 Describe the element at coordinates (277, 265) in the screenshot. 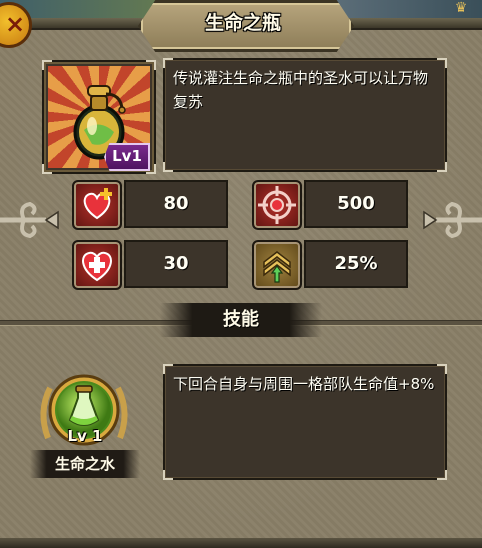

I see `rank-chevrons-icon` at that location.